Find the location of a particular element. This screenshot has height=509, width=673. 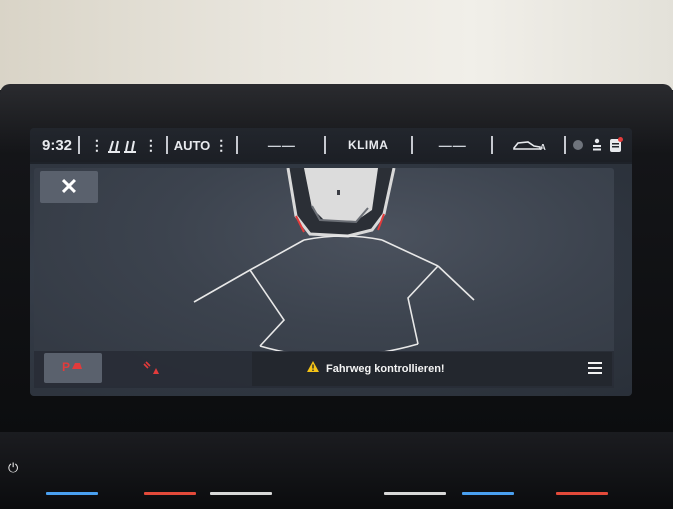

svg-text: A is located at coordinates (543, 147).